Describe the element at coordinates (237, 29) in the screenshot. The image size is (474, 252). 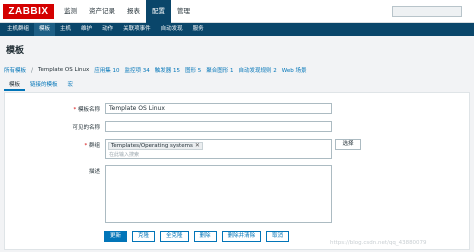
I see `sub-navigation-bar: 主机群组 模板 主机 维护 动作 关联项事件 自动发现 服务` at that location.